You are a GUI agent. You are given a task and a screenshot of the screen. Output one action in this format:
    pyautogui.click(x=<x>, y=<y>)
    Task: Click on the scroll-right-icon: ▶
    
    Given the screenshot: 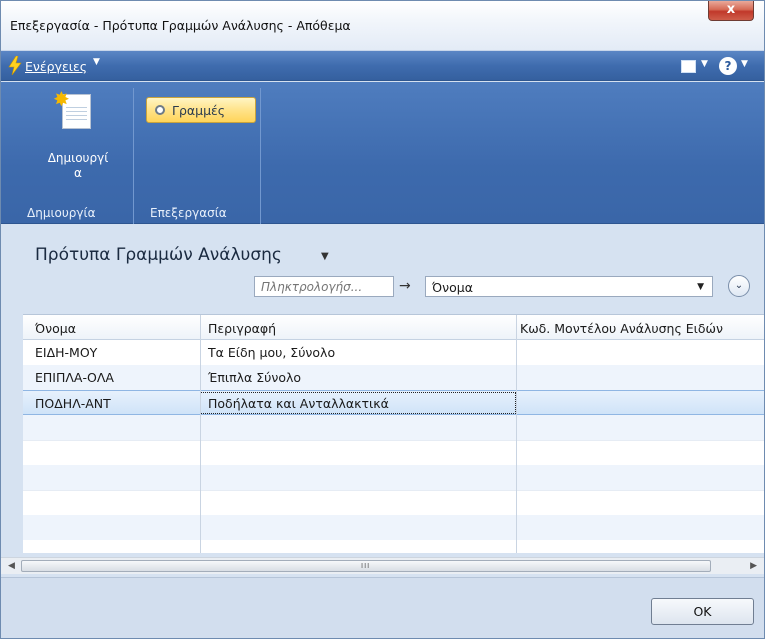 What is the action you would take?
    pyautogui.click(x=753, y=566)
    